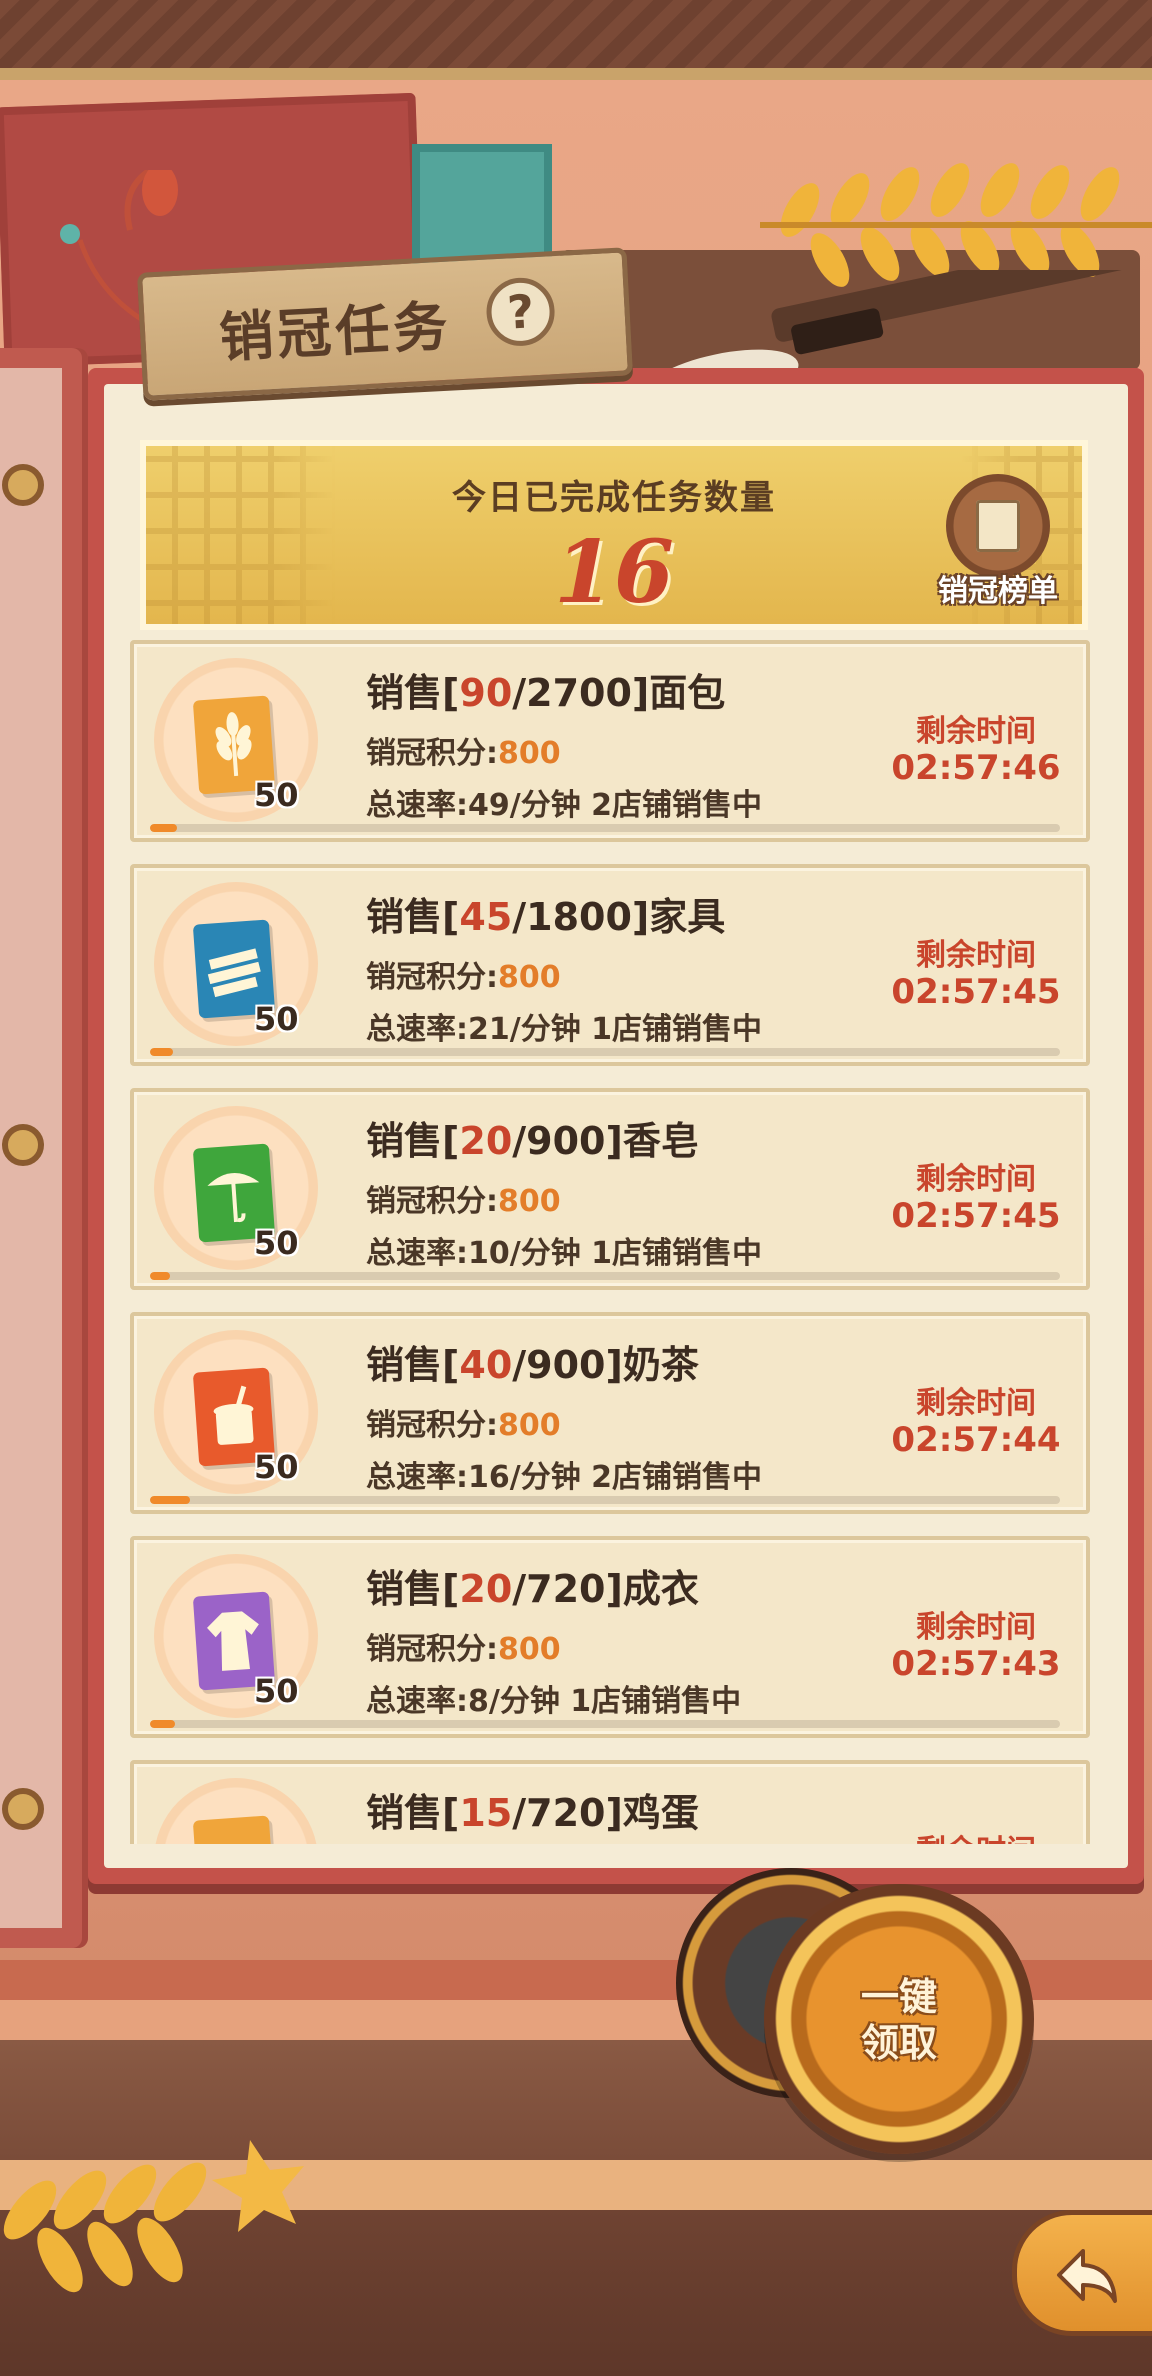 The image size is (1152, 2376). I want to click on task-current-count: 45, so click(486, 917).